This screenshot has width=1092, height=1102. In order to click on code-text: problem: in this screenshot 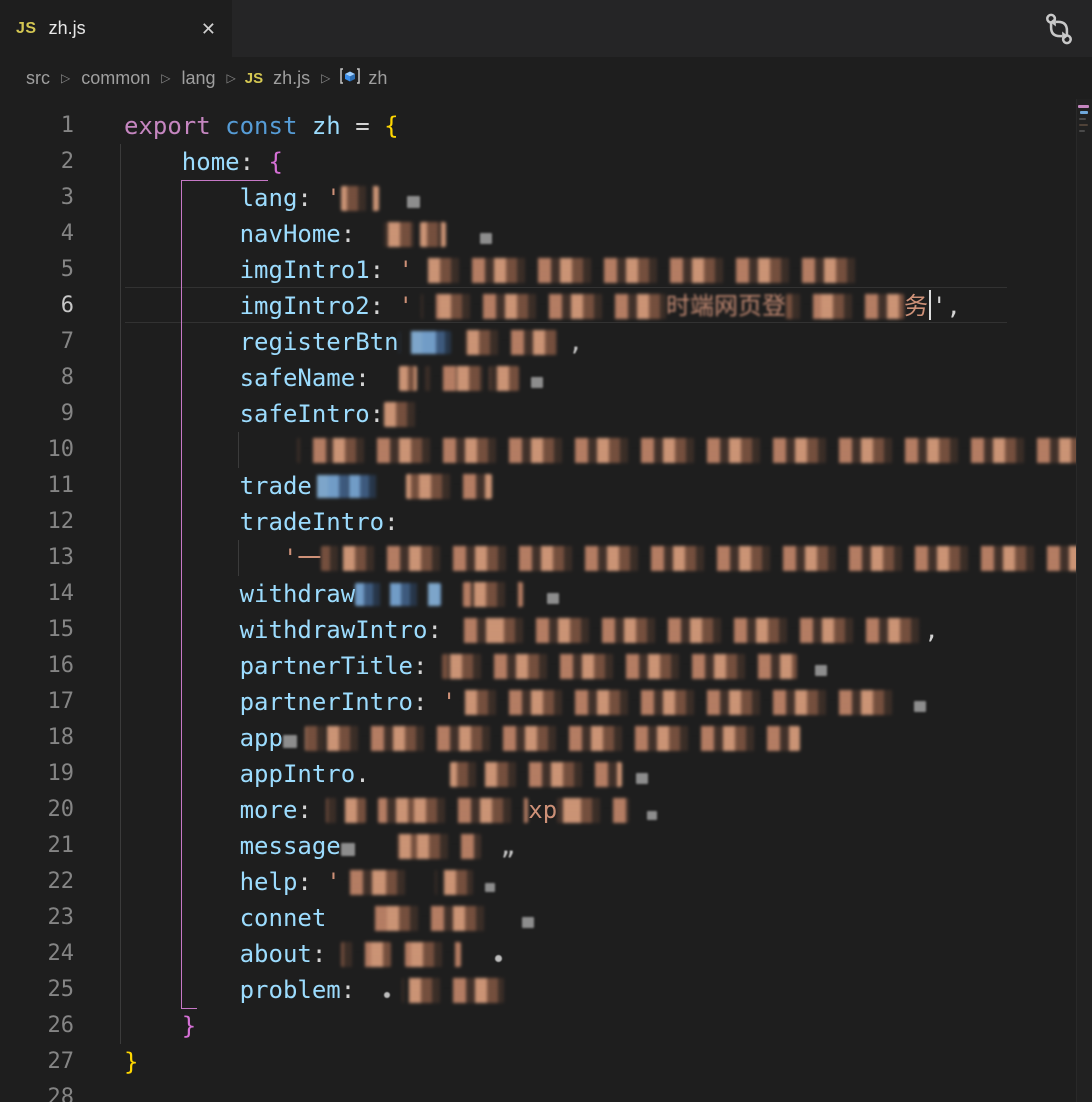, I will do `click(314, 990)`.